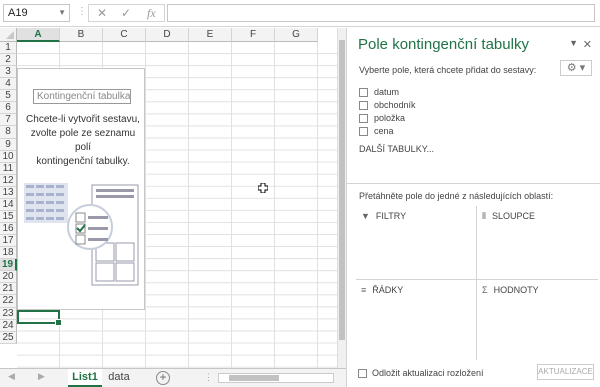  I want to click on row-header-22: 22, so click(8, 301).